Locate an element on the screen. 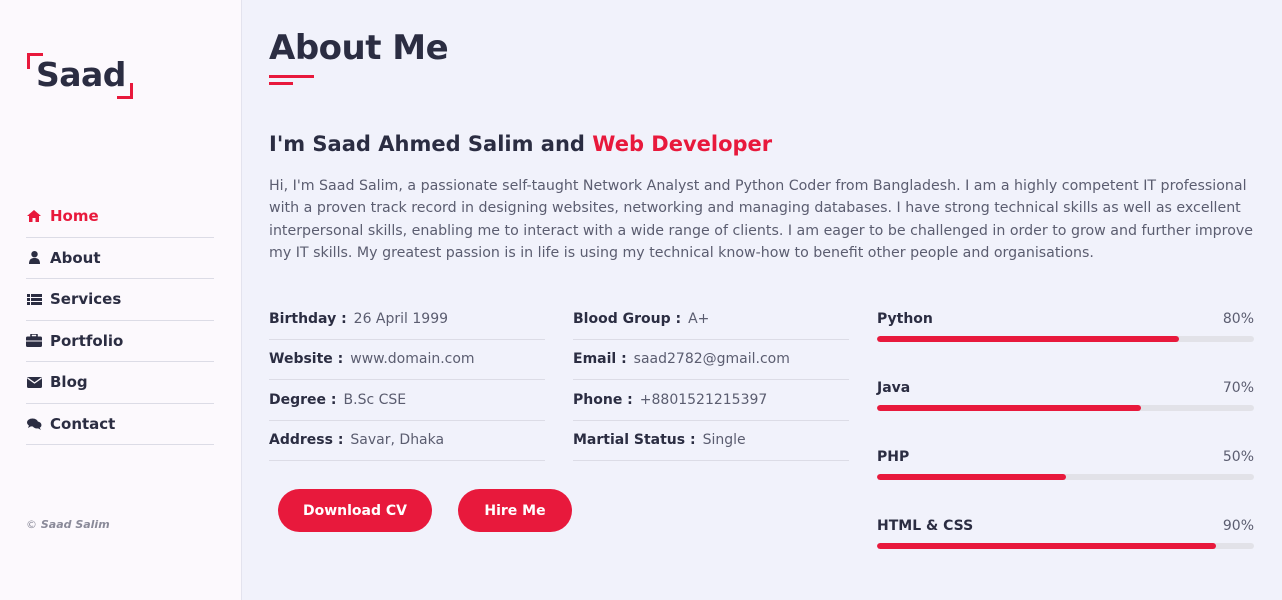 The height and width of the screenshot is (600, 1282). info-value: 26 April 1999 is located at coordinates (401, 318).